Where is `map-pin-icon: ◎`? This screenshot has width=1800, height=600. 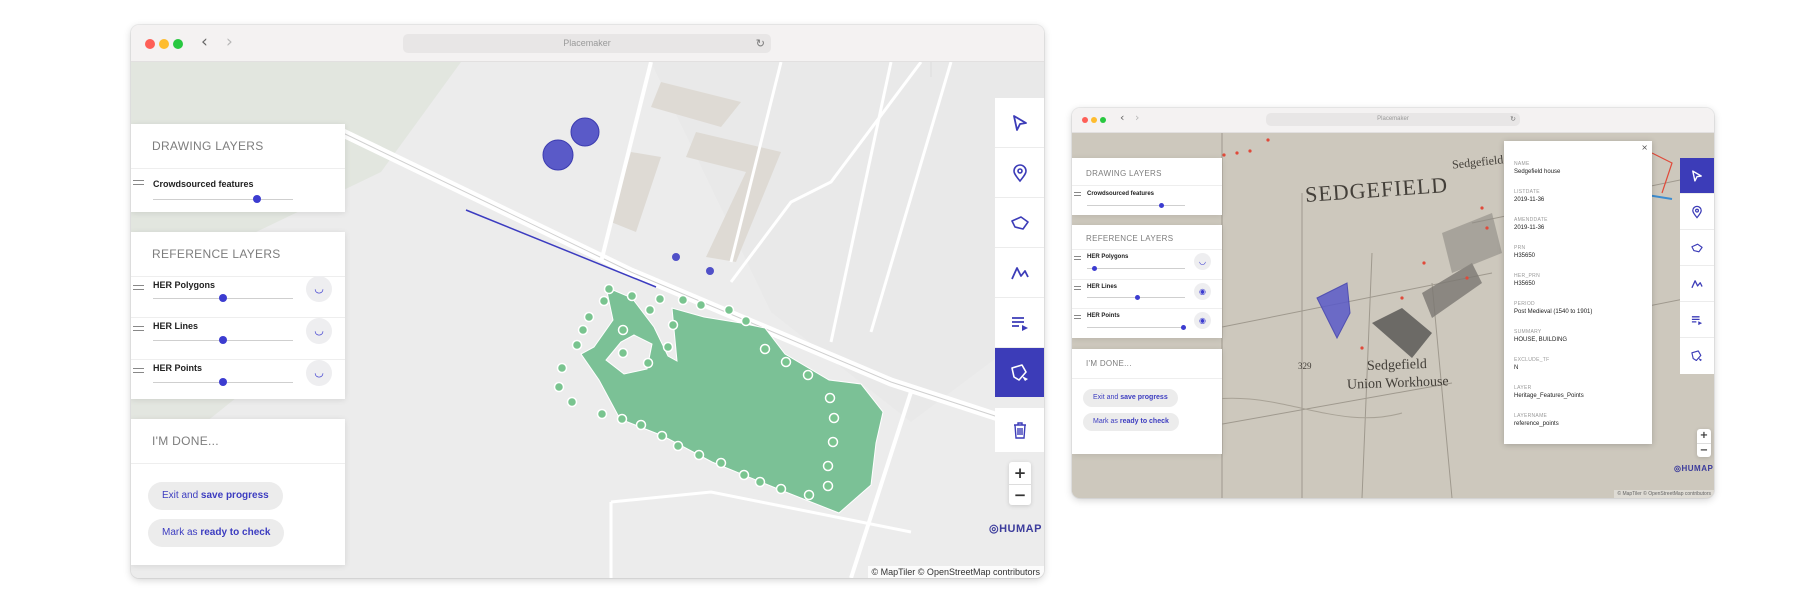 map-pin-icon: ◎ is located at coordinates (994, 529).